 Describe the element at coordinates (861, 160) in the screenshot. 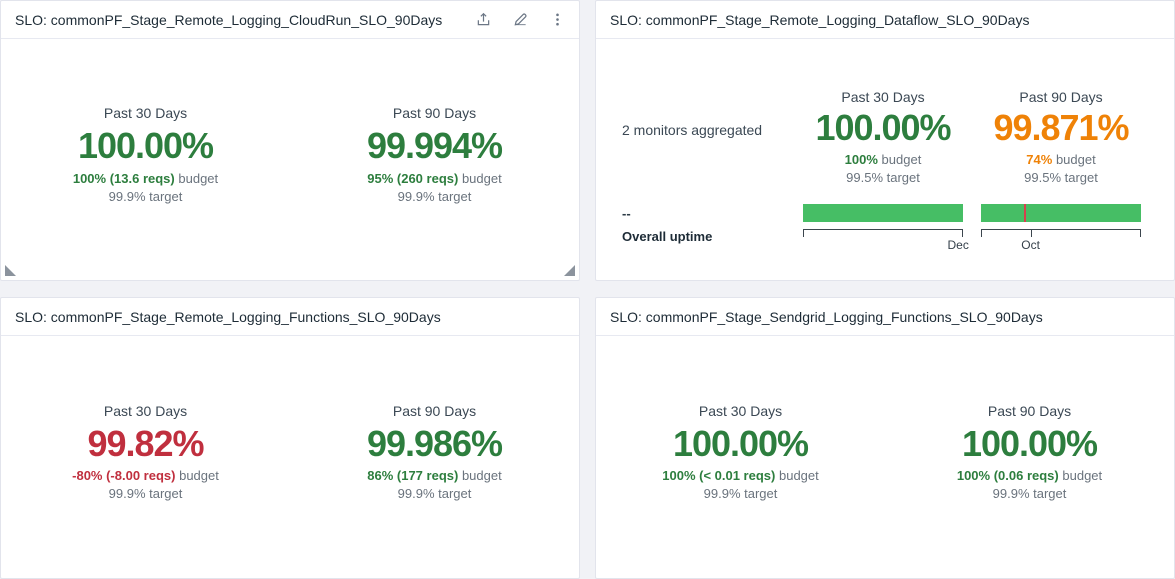

I see `budget-value: 100%` at that location.